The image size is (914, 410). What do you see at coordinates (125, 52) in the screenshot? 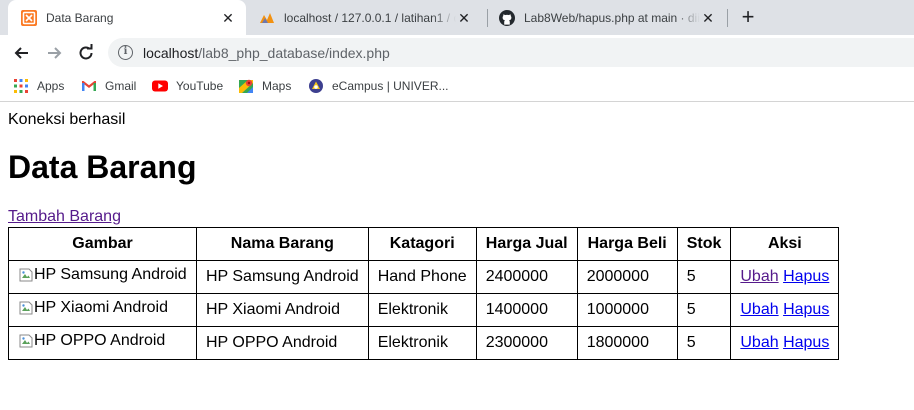
I see `site-info-icon: i` at bounding box center [125, 52].